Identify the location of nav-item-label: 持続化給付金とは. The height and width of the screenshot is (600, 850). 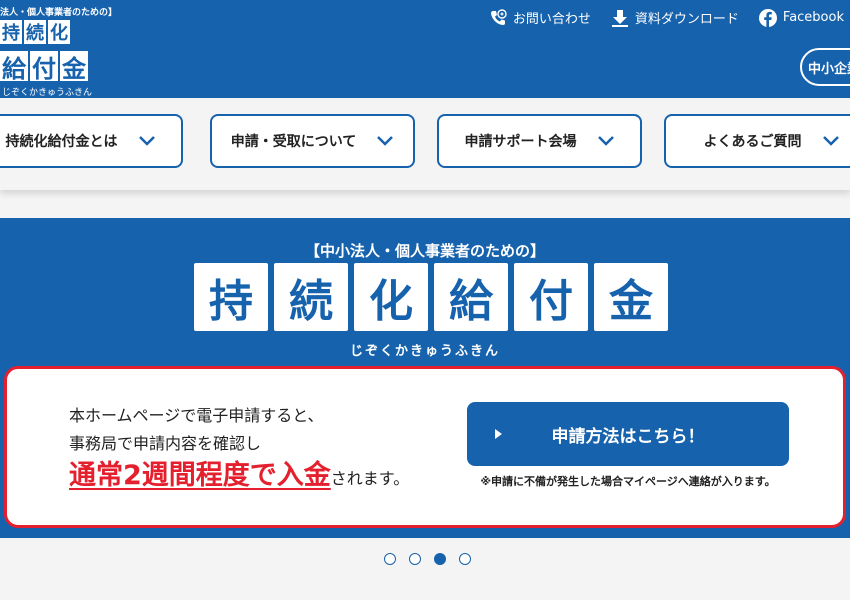
(61, 142).